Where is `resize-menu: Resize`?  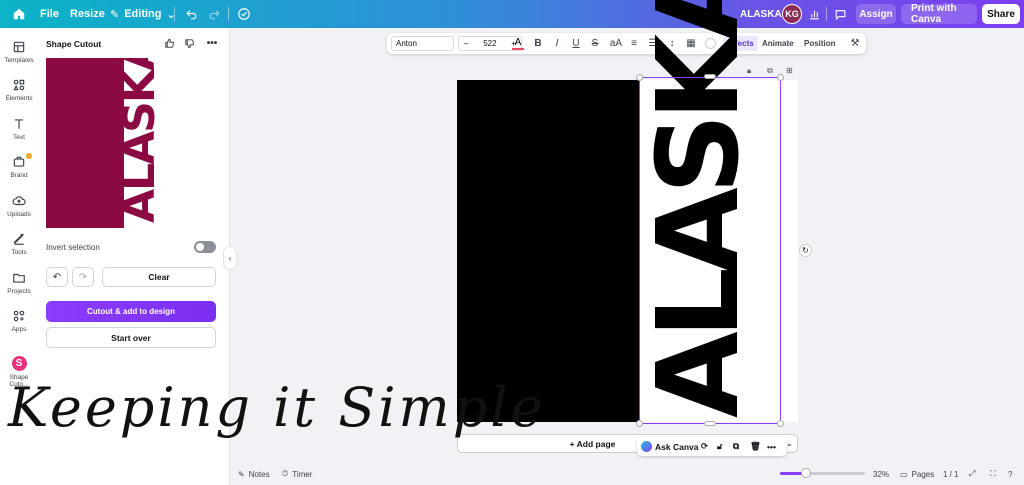 resize-menu: Resize is located at coordinates (87, 14).